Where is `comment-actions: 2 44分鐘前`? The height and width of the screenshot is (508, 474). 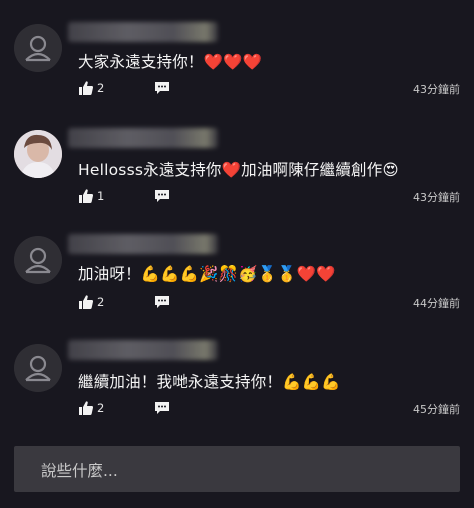 comment-actions: 2 44分鐘前 is located at coordinates (273, 302).